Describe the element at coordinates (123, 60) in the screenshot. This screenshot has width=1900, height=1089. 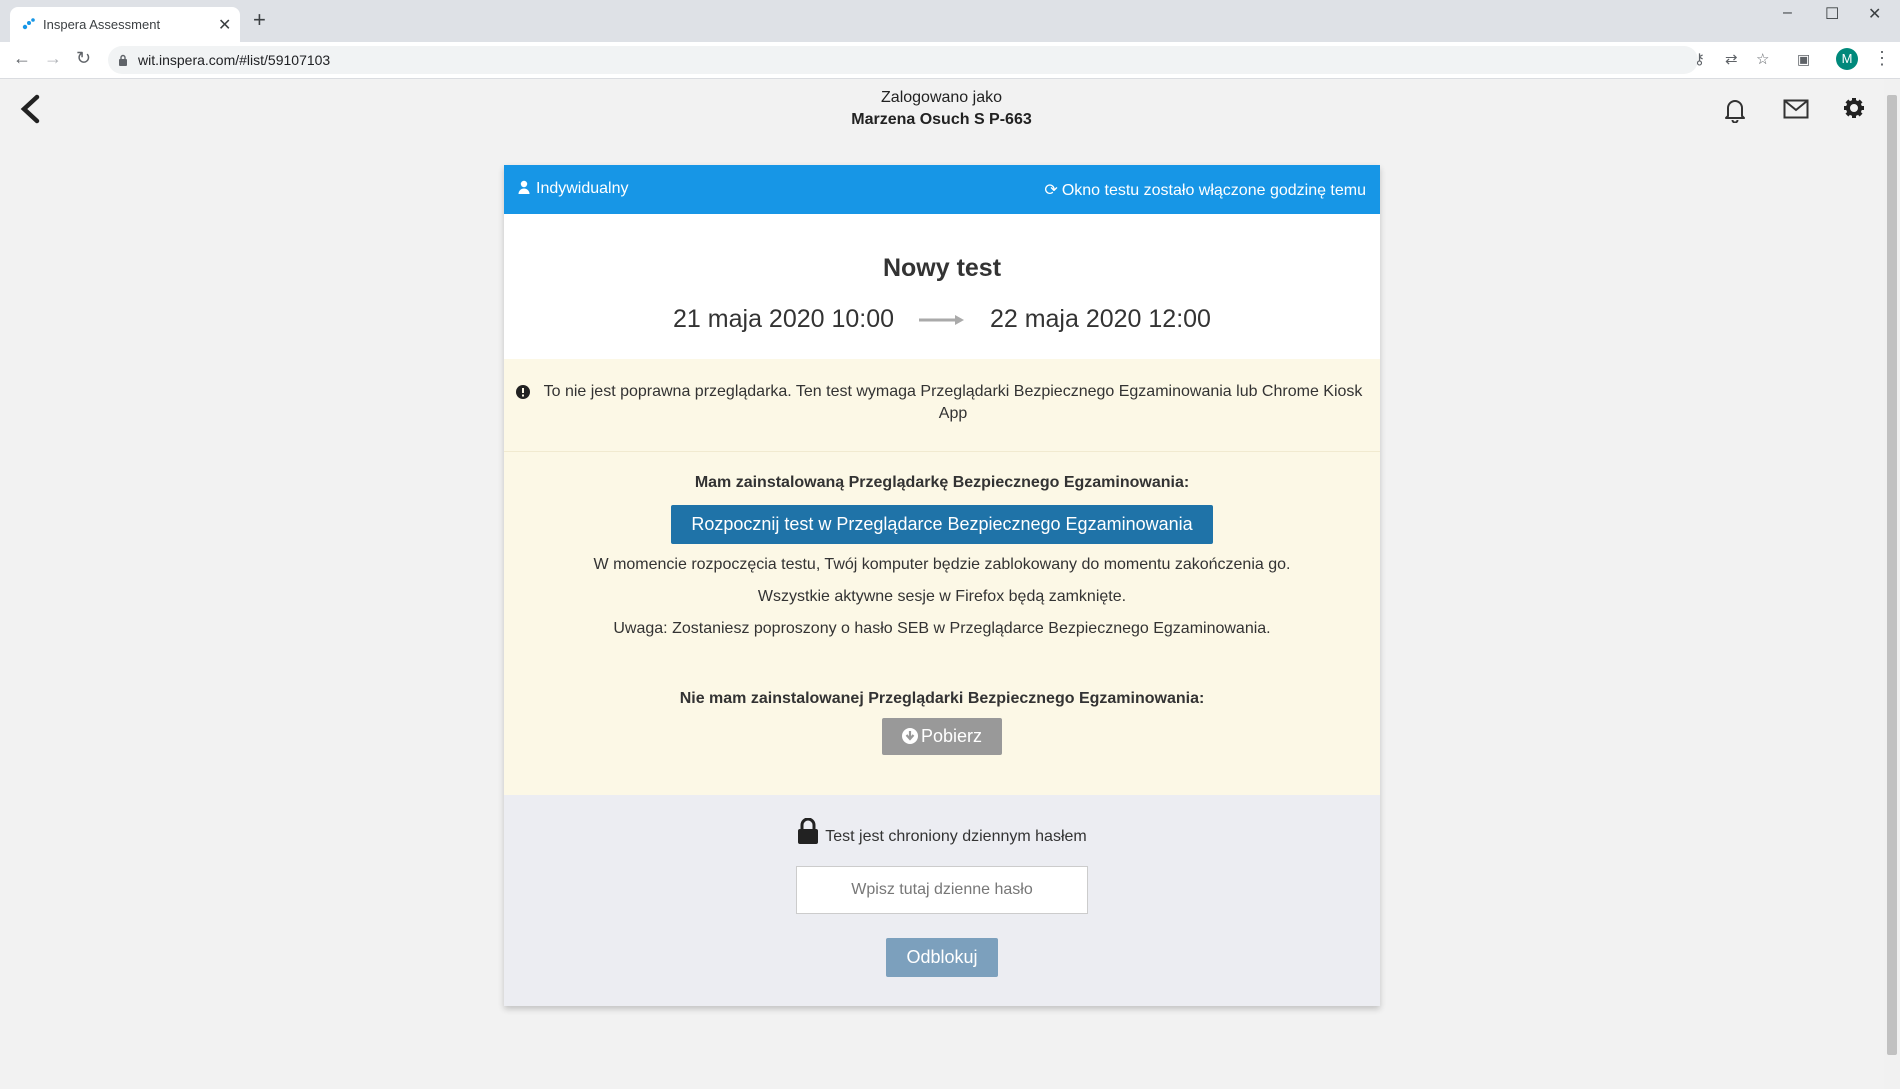
I see `lock-icon` at that location.